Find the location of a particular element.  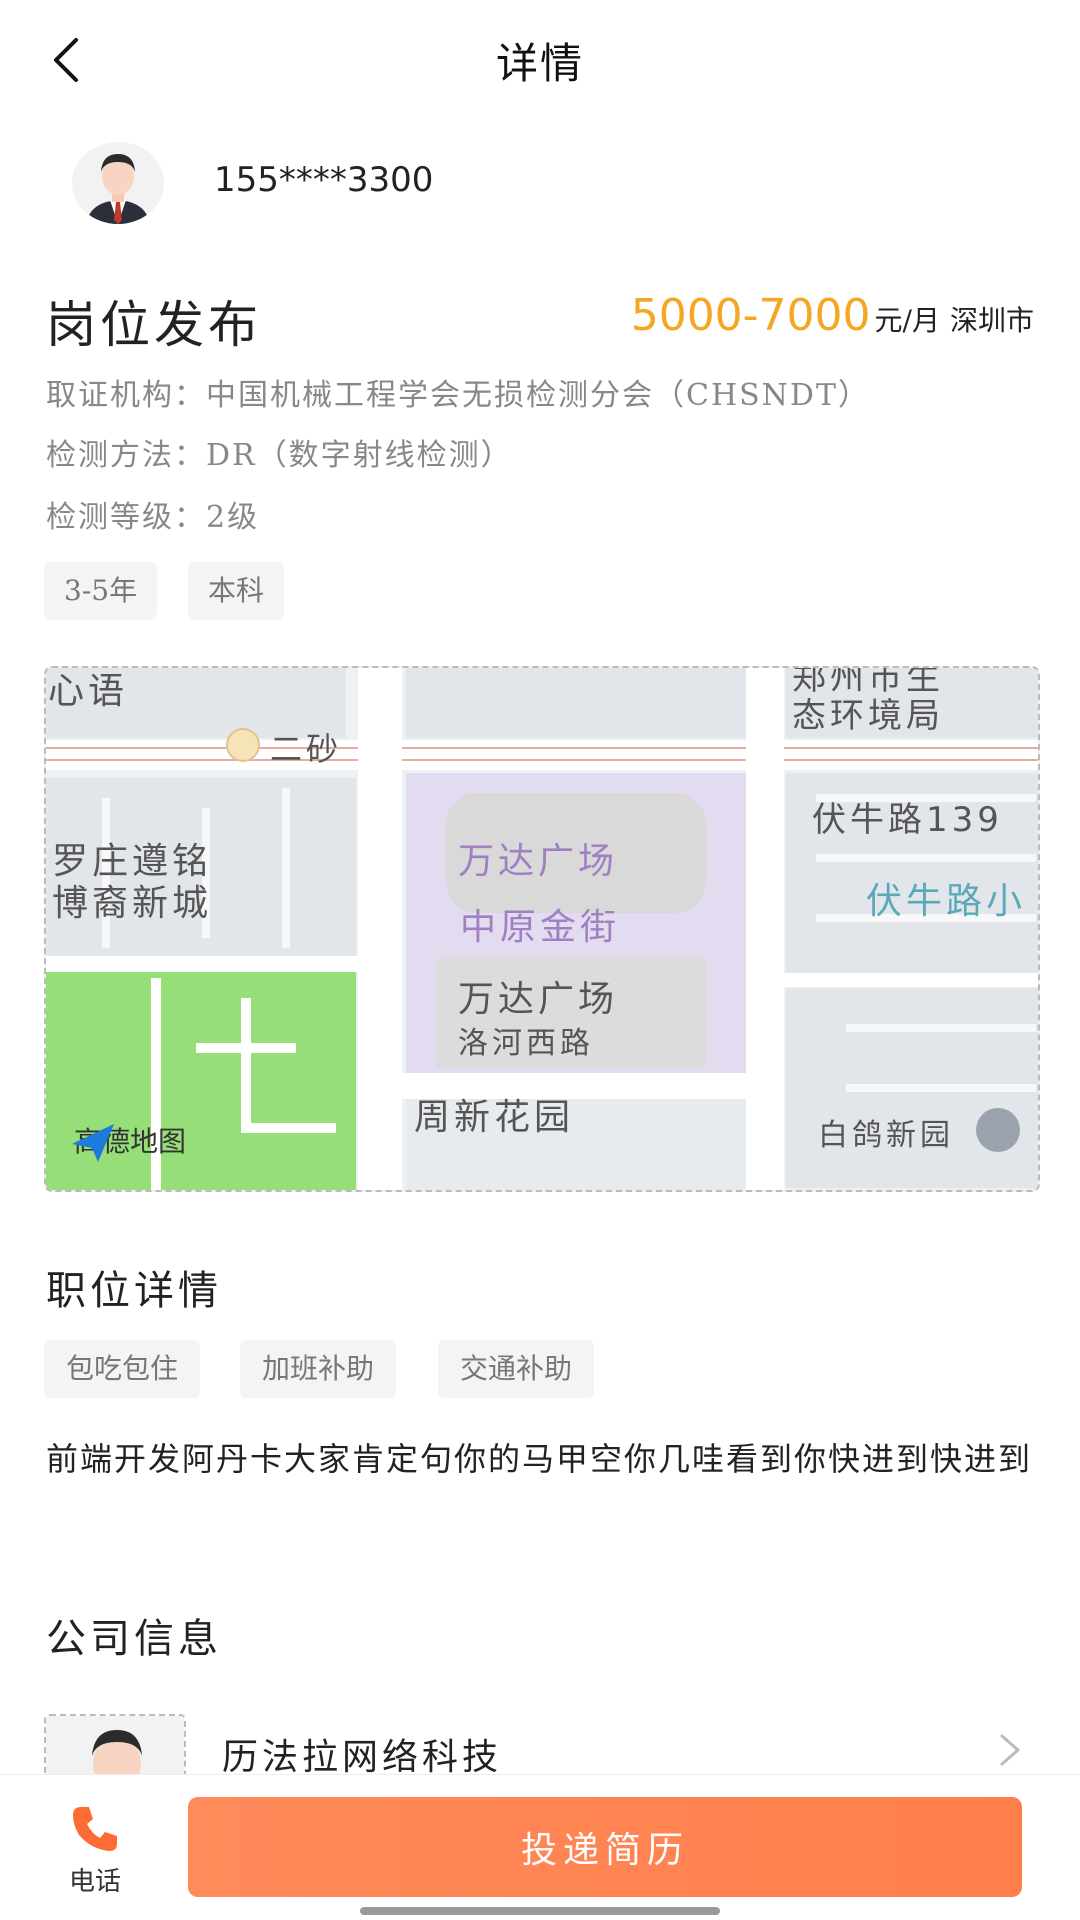

tag-education: 本科 is located at coordinates (236, 591).